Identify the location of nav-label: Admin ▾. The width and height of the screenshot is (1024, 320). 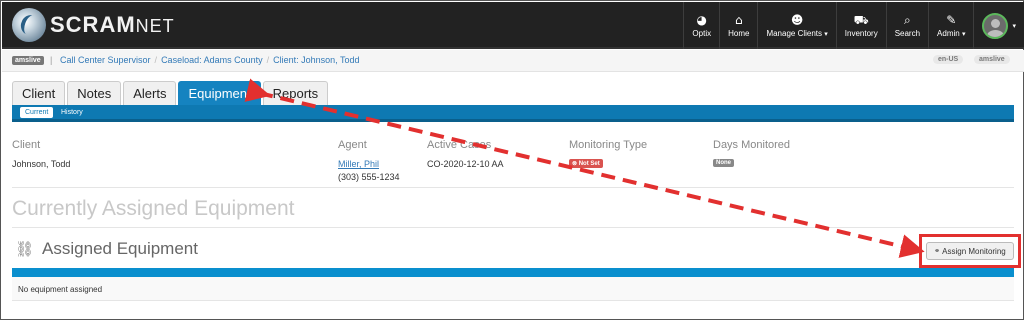
(951, 33).